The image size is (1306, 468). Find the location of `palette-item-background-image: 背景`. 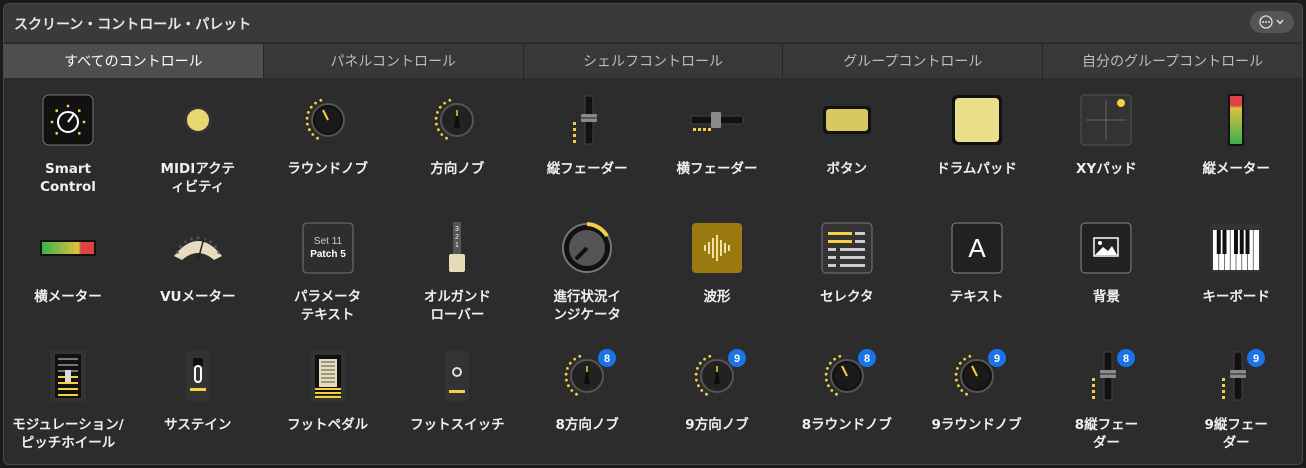

palette-item-background-image: 背景 is located at coordinates (1106, 272).